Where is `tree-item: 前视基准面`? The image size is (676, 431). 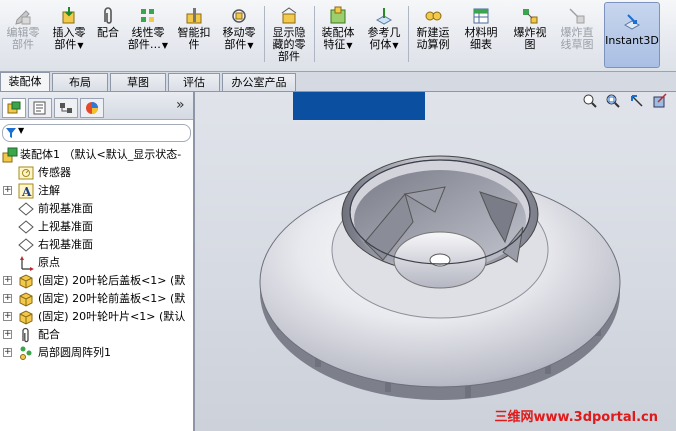 tree-item: 前视基准面 is located at coordinates (96, 209).